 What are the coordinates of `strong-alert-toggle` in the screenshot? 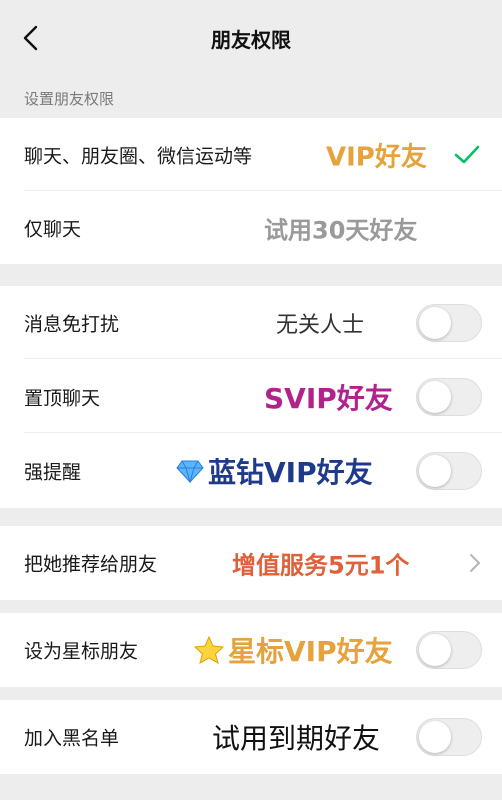 It's located at (449, 470).